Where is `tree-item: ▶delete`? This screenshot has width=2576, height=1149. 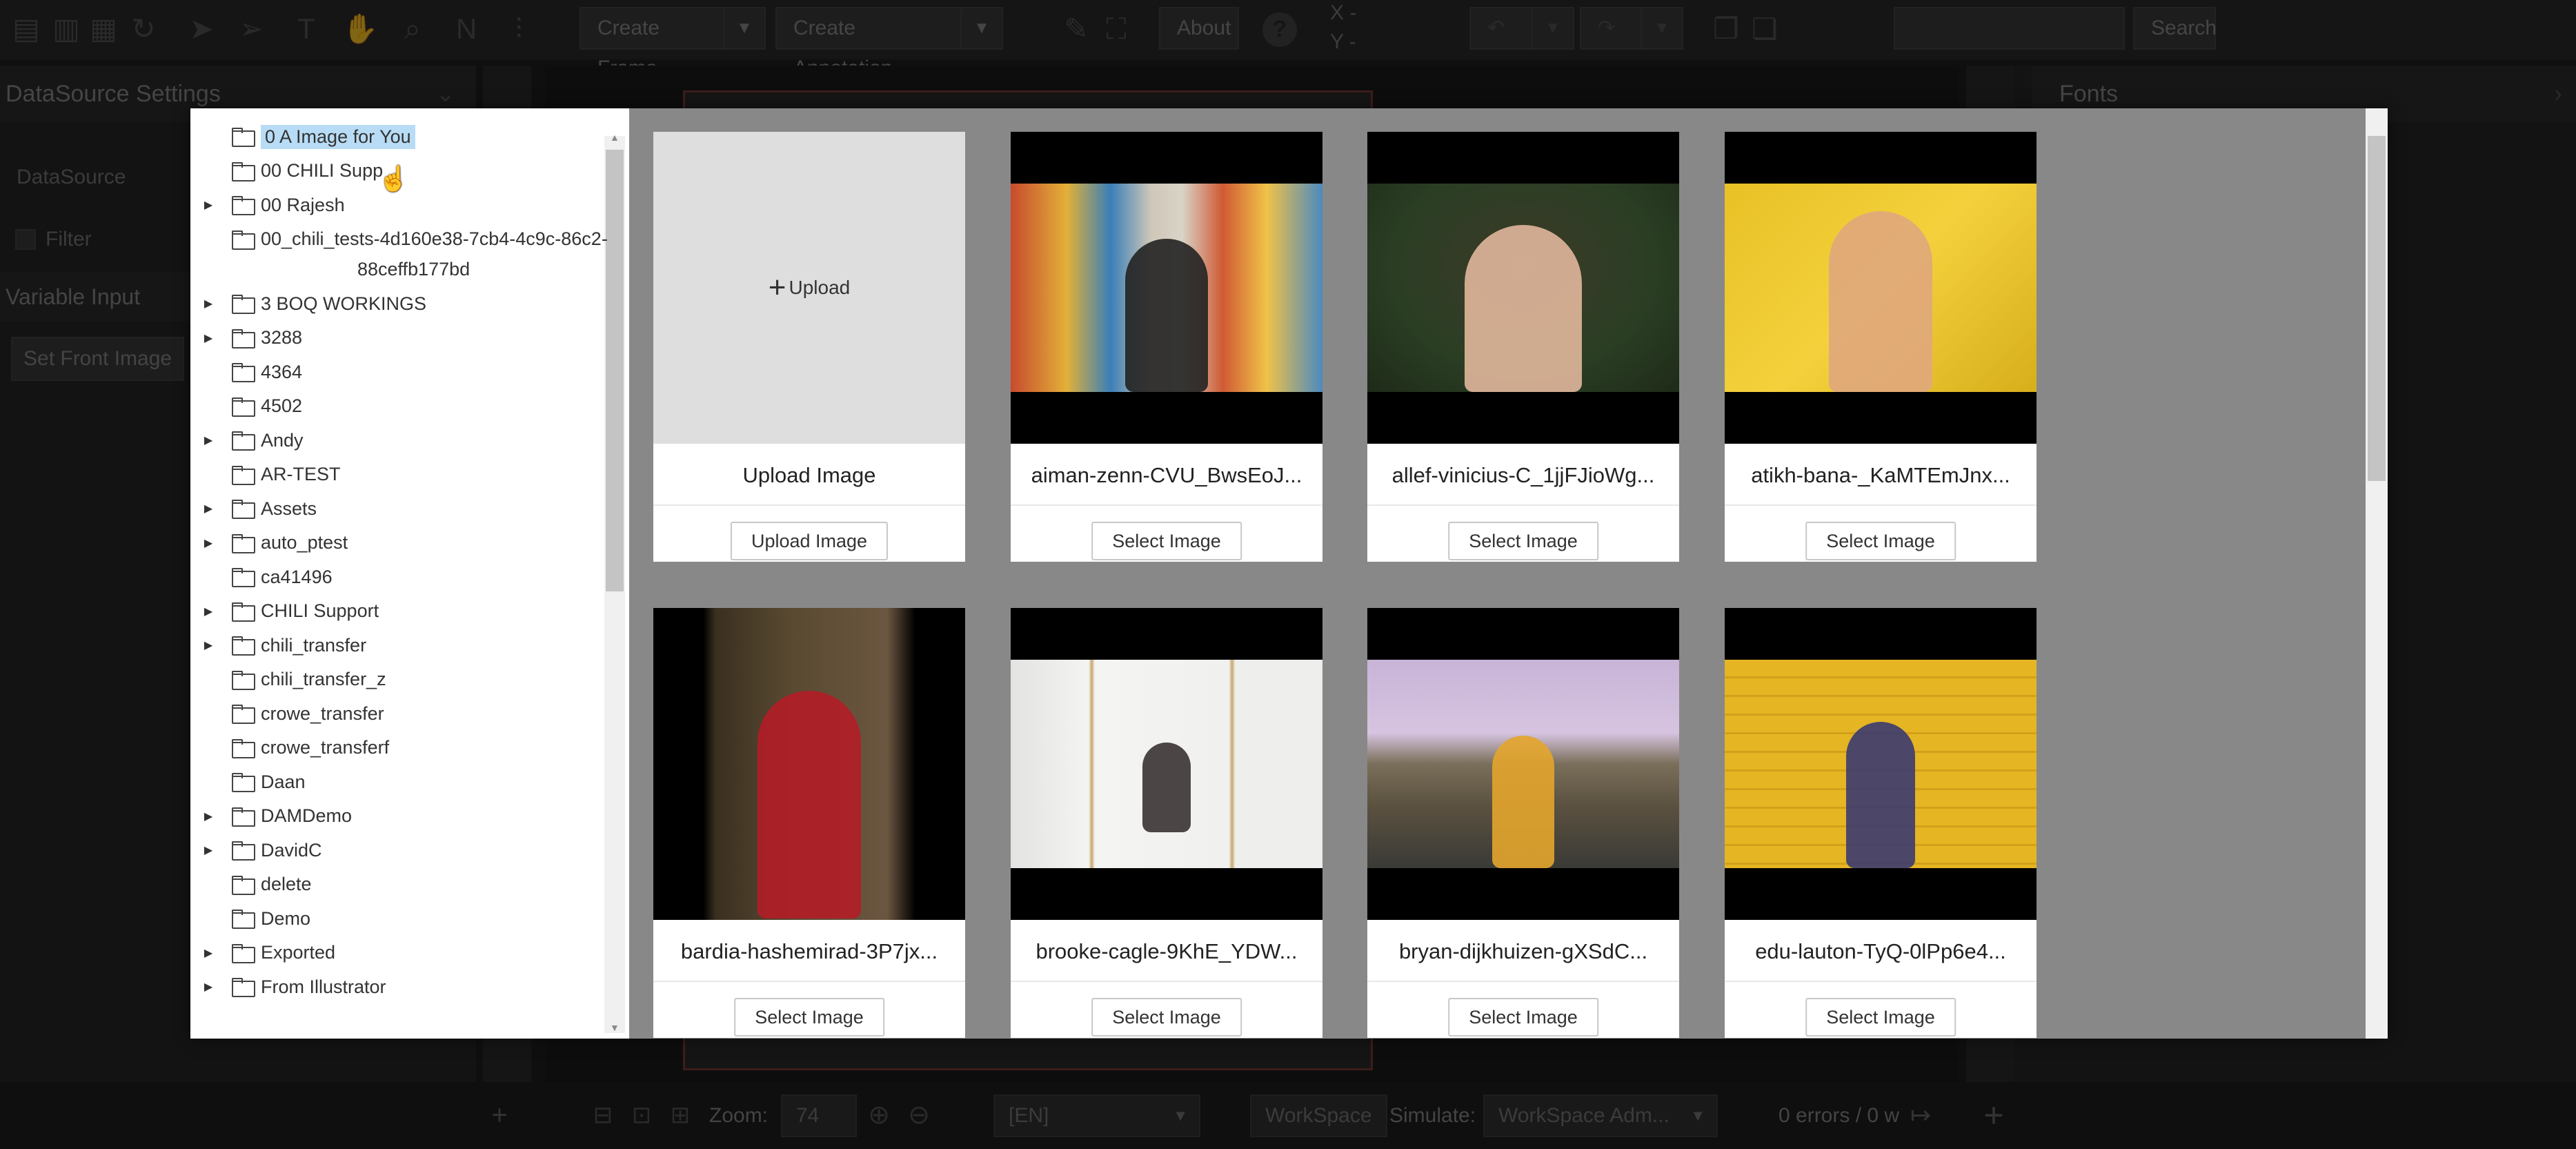
tree-item: ▶delete is located at coordinates (251, 884).